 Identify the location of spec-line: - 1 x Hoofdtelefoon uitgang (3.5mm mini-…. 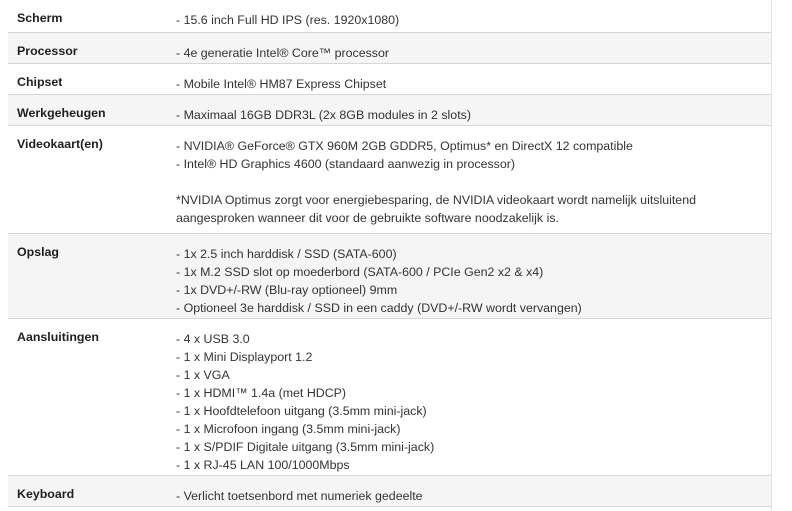
(301, 410).